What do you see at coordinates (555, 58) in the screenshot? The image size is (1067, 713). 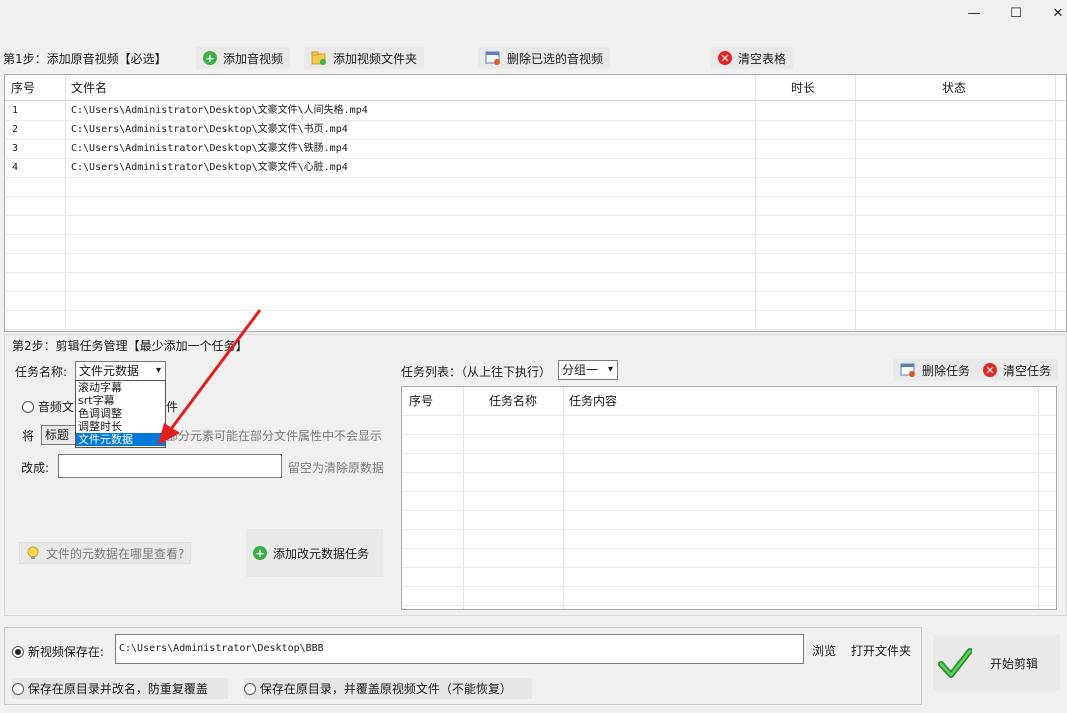 I see `delete-selected-label: 删除已选的音视频` at bounding box center [555, 58].